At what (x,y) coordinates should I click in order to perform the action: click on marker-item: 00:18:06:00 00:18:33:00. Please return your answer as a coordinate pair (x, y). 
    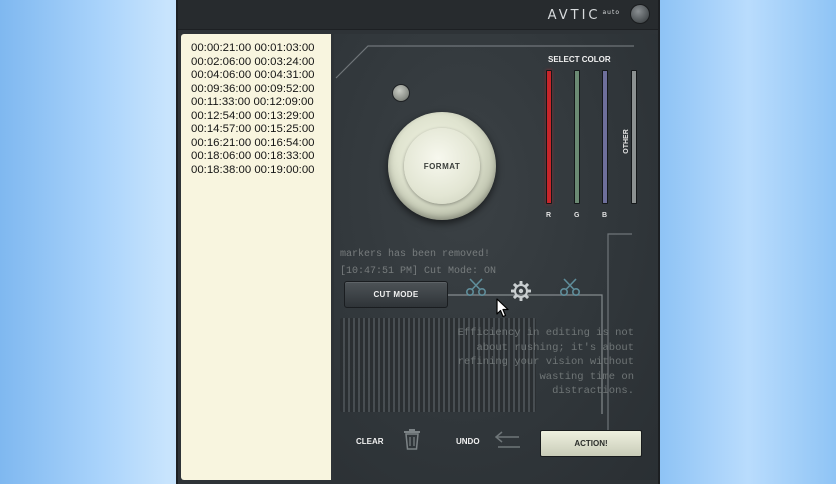
    Looking at the image, I should click on (261, 157).